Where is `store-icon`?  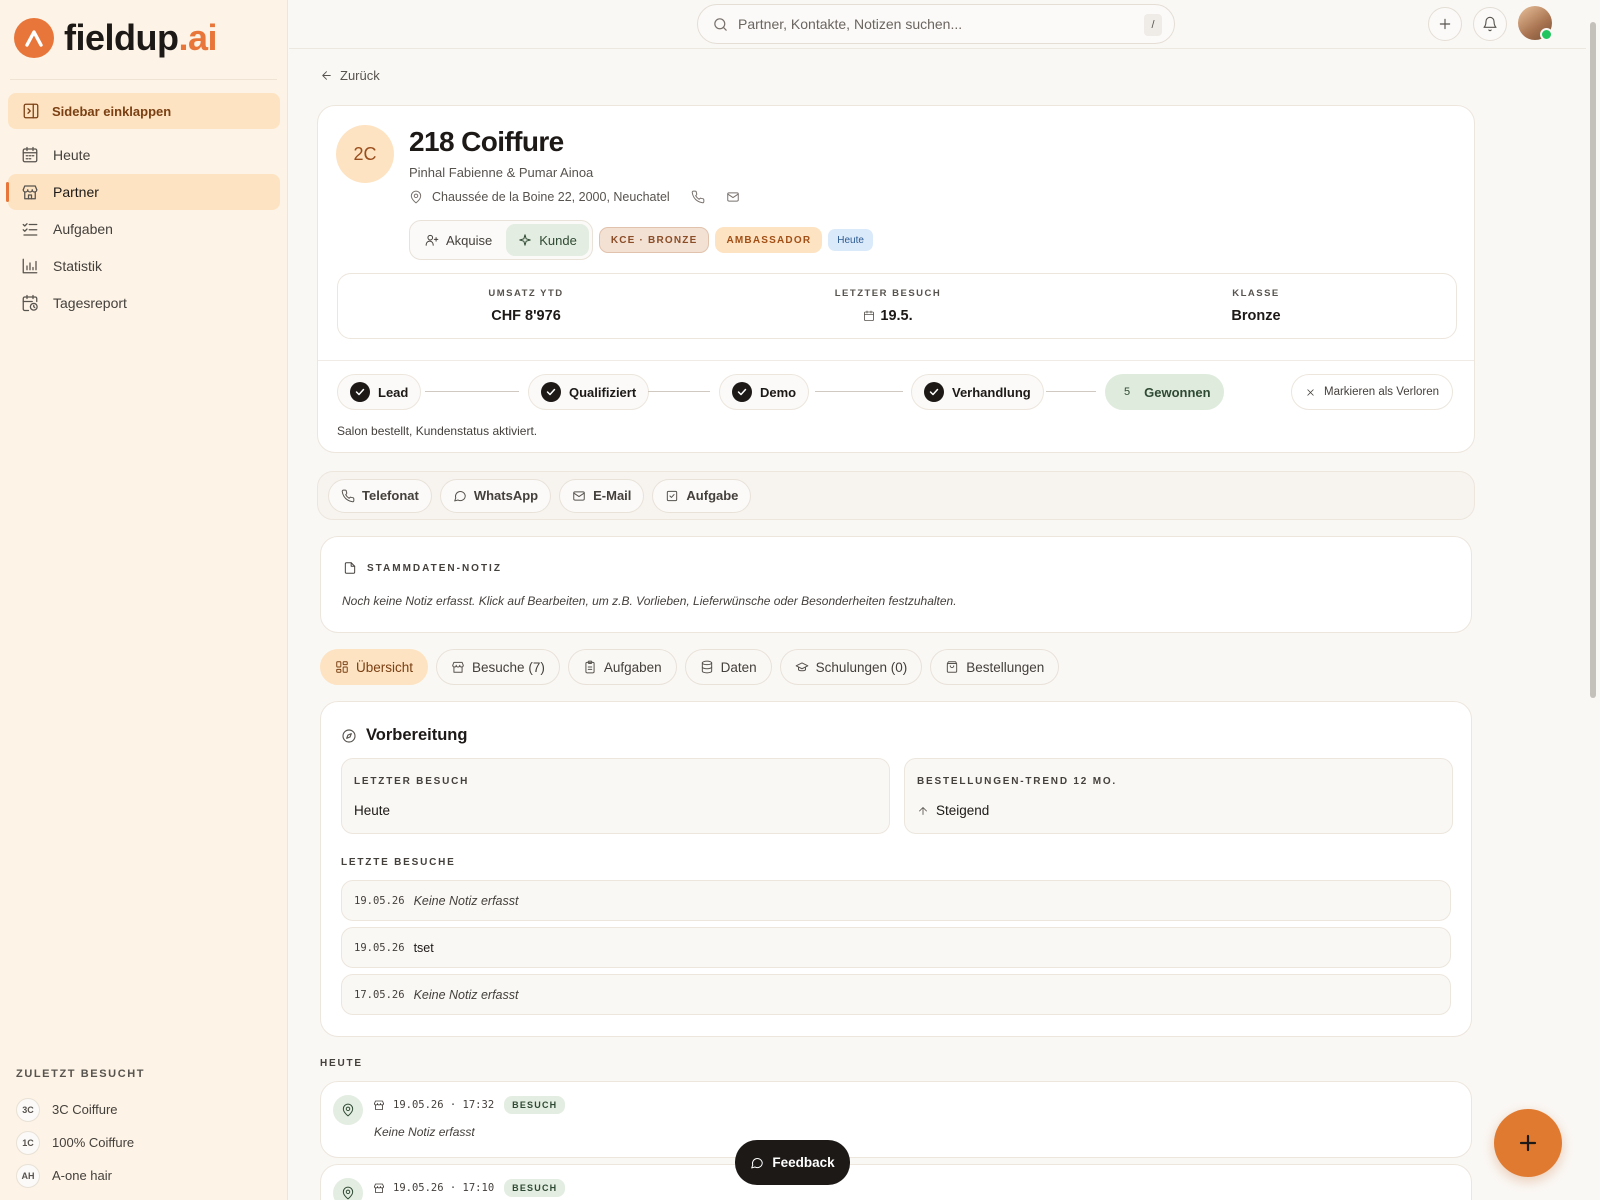 store-icon is located at coordinates (30, 192).